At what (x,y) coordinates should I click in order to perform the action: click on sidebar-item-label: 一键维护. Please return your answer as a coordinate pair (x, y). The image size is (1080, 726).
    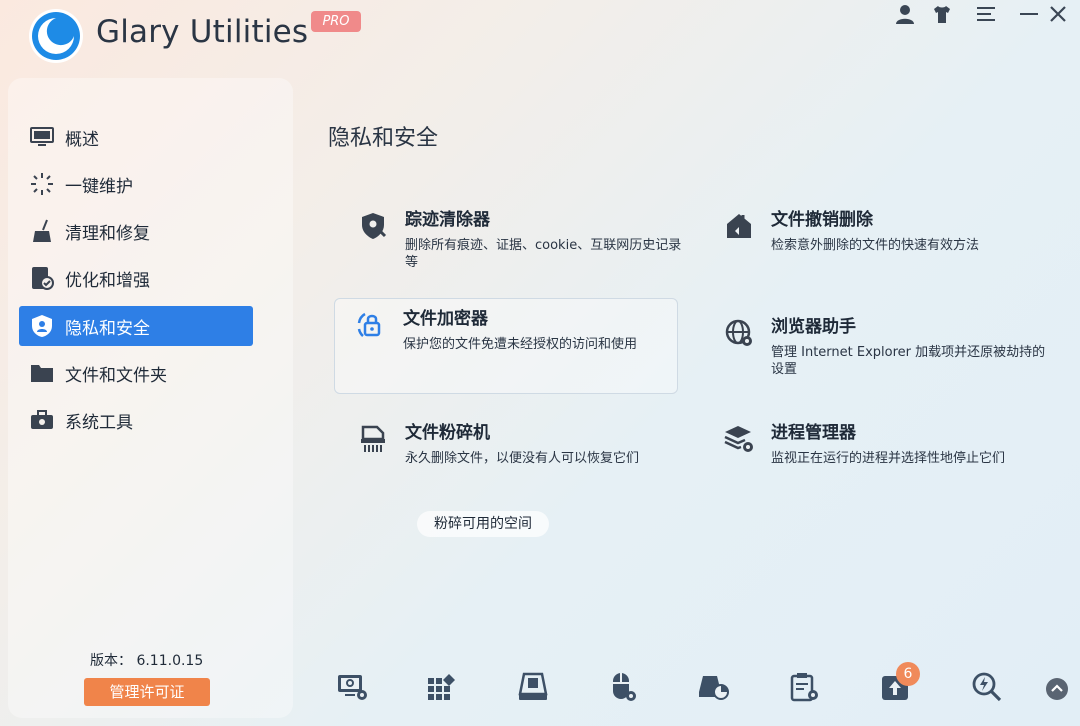
    Looking at the image, I should click on (99, 186).